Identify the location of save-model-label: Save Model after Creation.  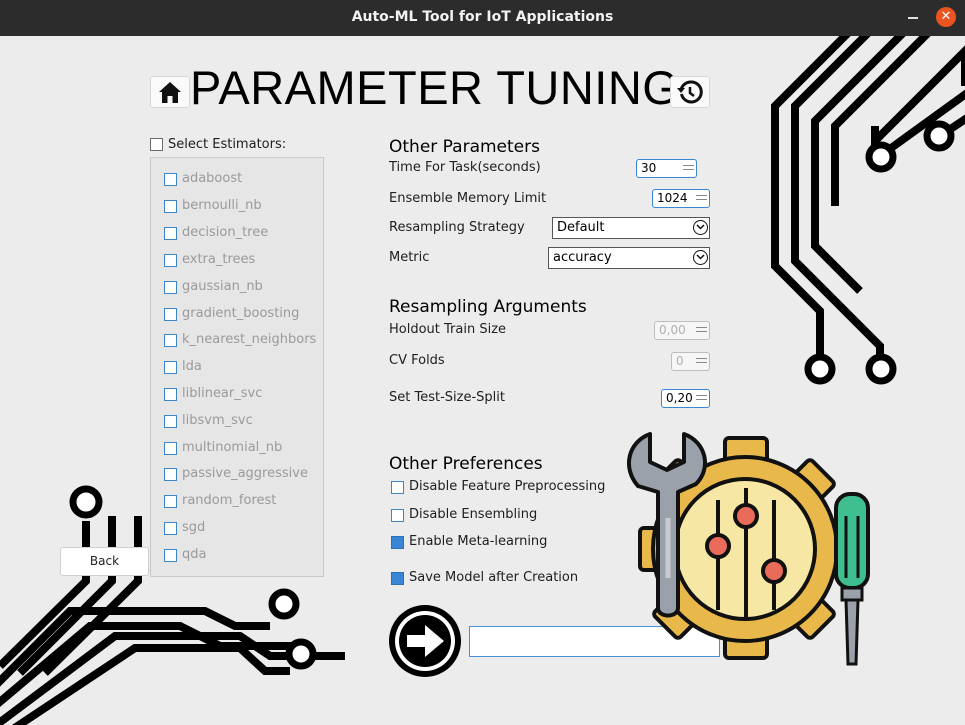
(494, 577).